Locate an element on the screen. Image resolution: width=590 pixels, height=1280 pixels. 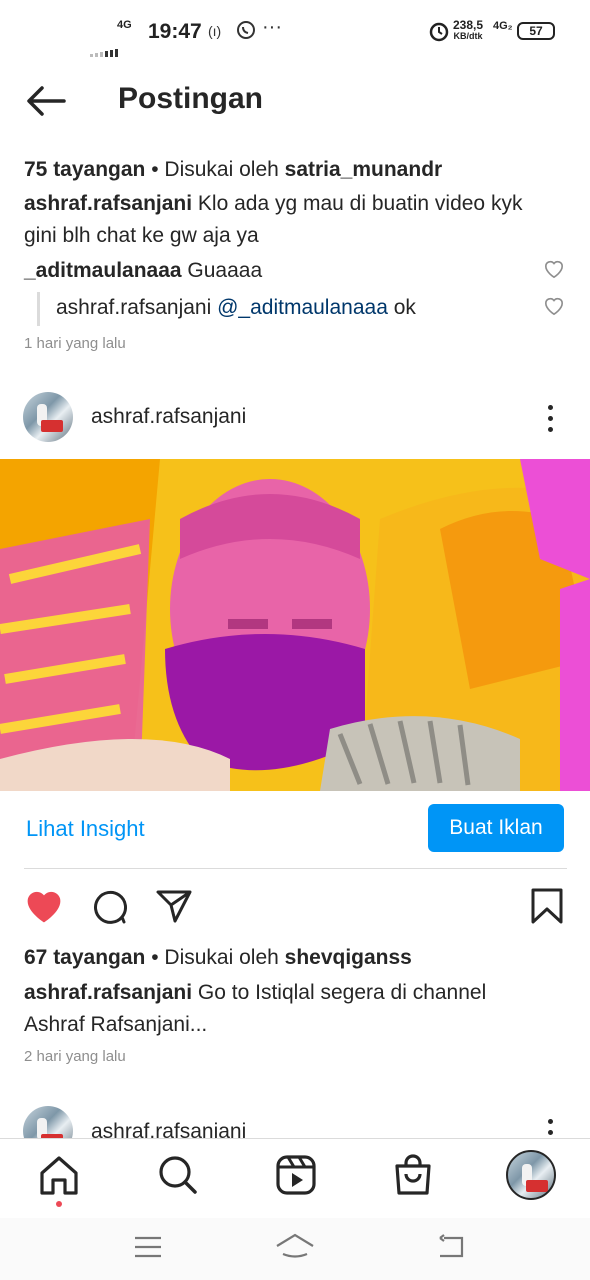
post2-more-options-icon is located at coordinates (550, 421).